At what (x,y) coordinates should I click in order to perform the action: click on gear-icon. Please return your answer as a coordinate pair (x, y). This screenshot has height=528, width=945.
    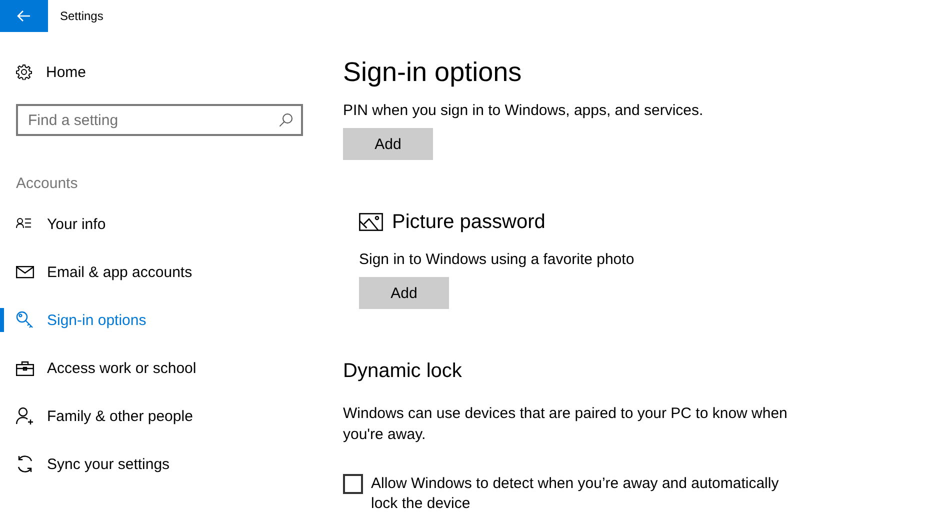
    Looking at the image, I should click on (24, 72).